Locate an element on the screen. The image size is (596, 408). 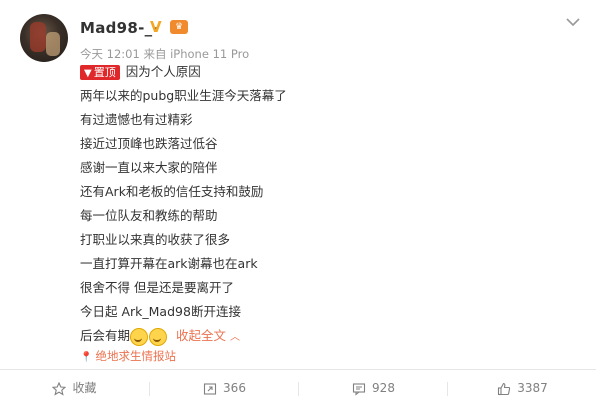
vip-icon: ♛ is located at coordinates (179, 27).